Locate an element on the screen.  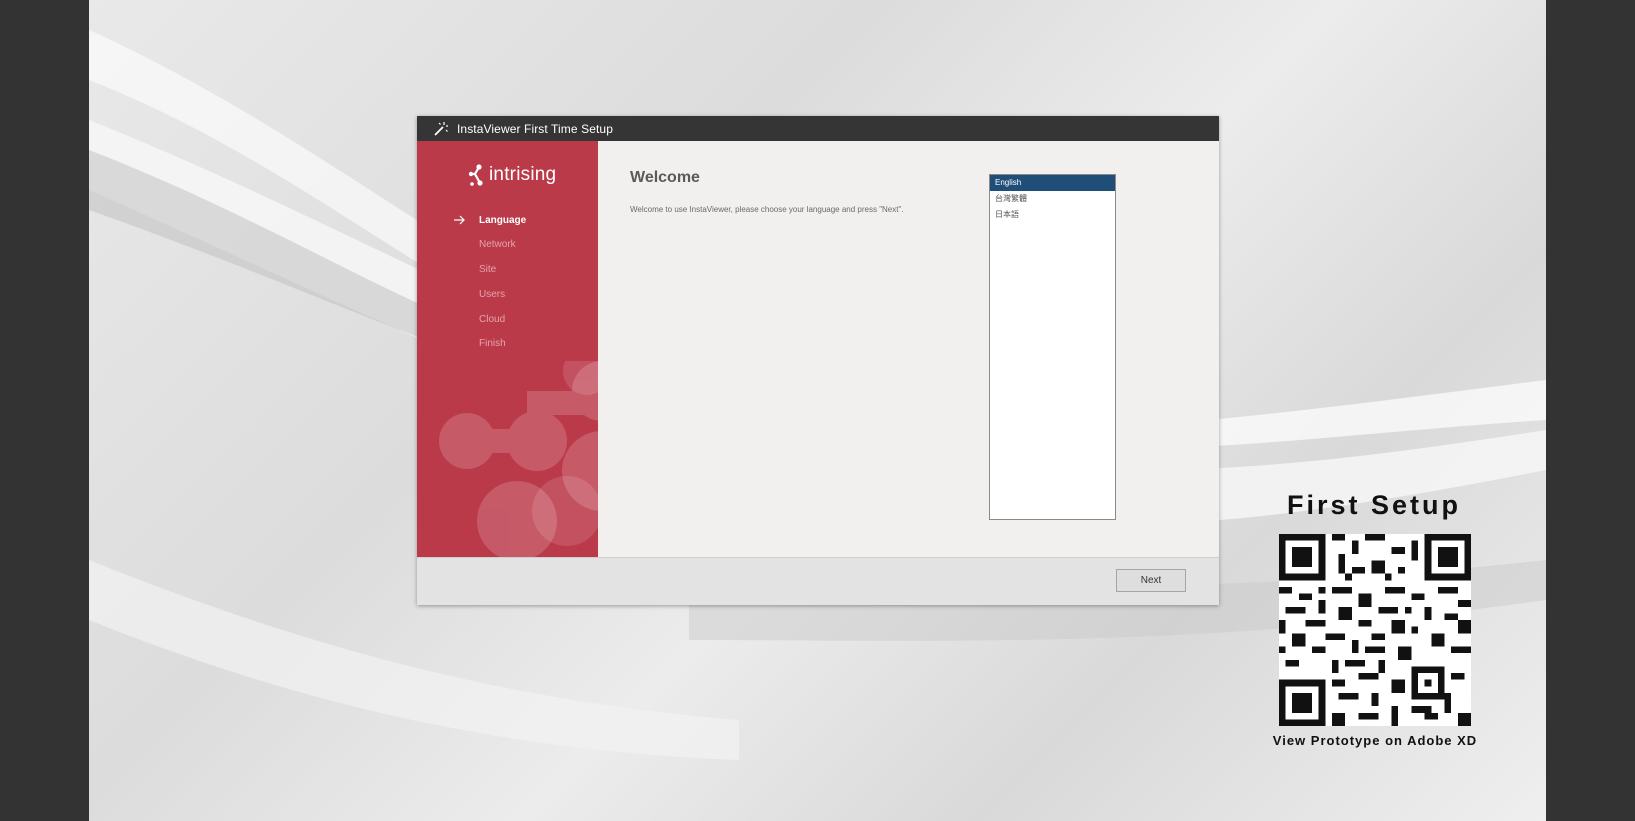
step-language: Language is located at coordinates (503, 220).